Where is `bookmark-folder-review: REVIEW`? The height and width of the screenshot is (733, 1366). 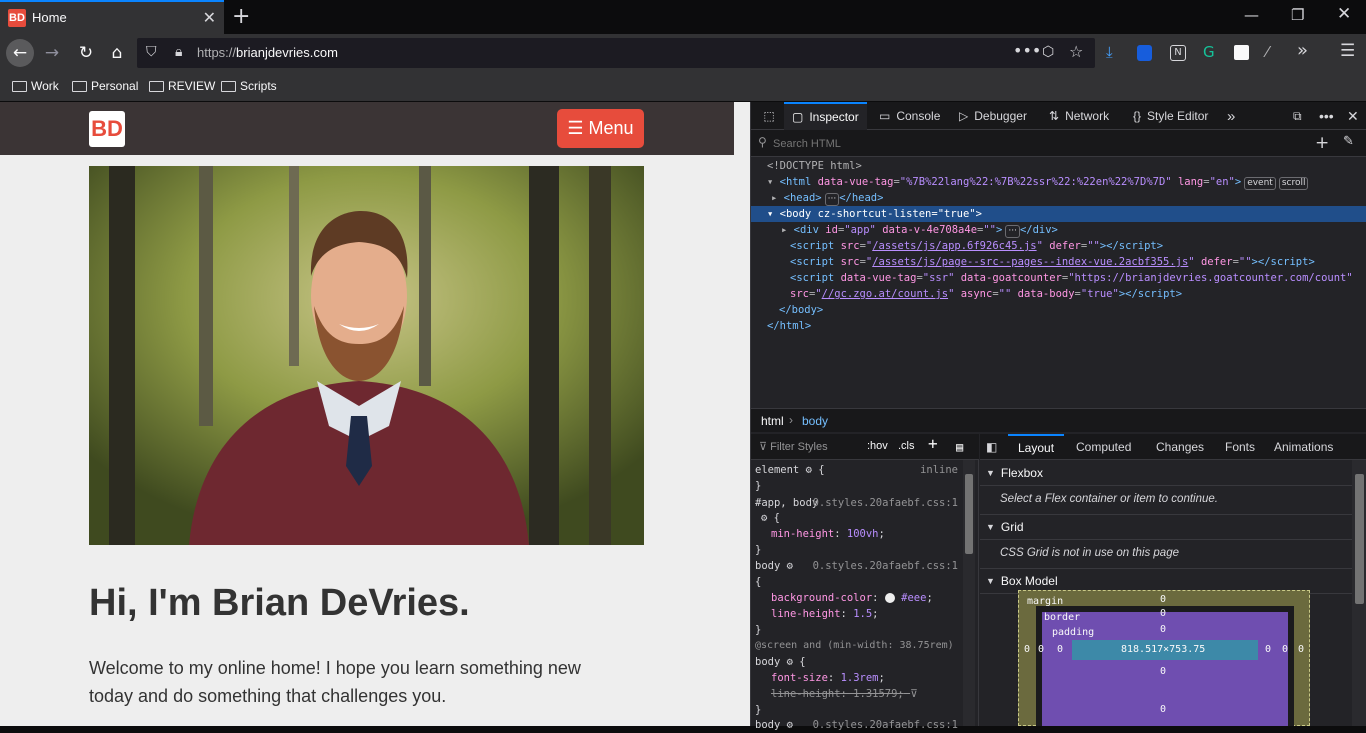
bookmark-folder-review: REVIEW is located at coordinates (182, 86).